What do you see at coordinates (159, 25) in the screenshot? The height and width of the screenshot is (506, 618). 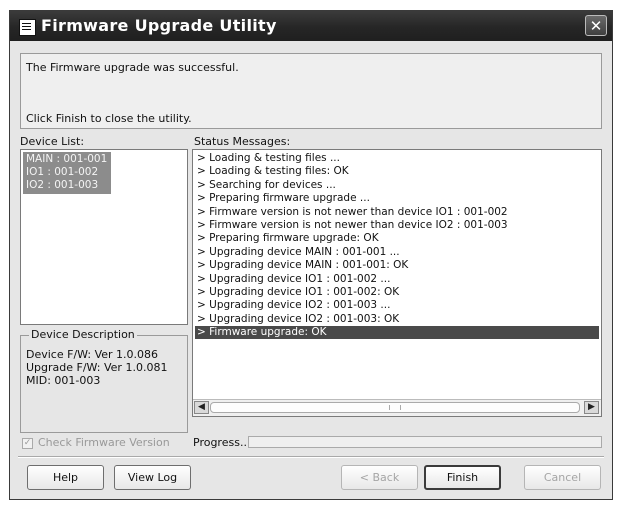 I see `window-title: Firmware Upgrade Utility` at bounding box center [159, 25].